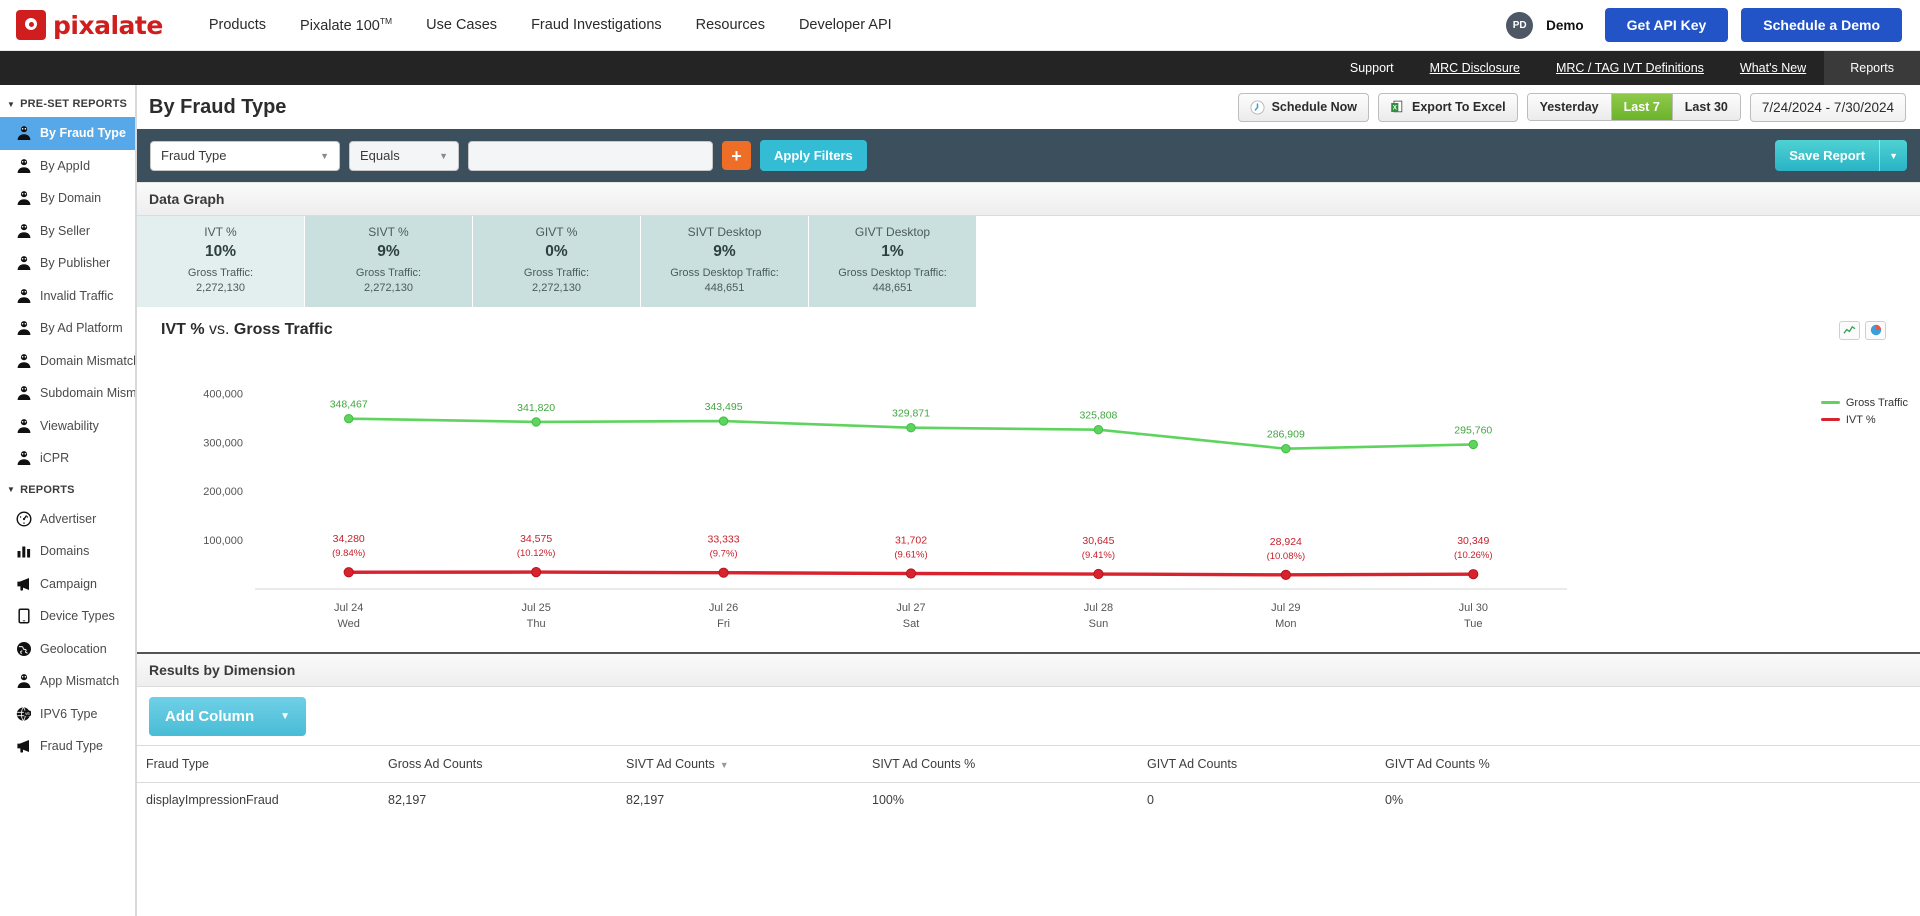 The image size is (1920, 916). Describe the element at coordinates (1875, 330) in the screenshot. I see `pie-chart-toggle` at that location.